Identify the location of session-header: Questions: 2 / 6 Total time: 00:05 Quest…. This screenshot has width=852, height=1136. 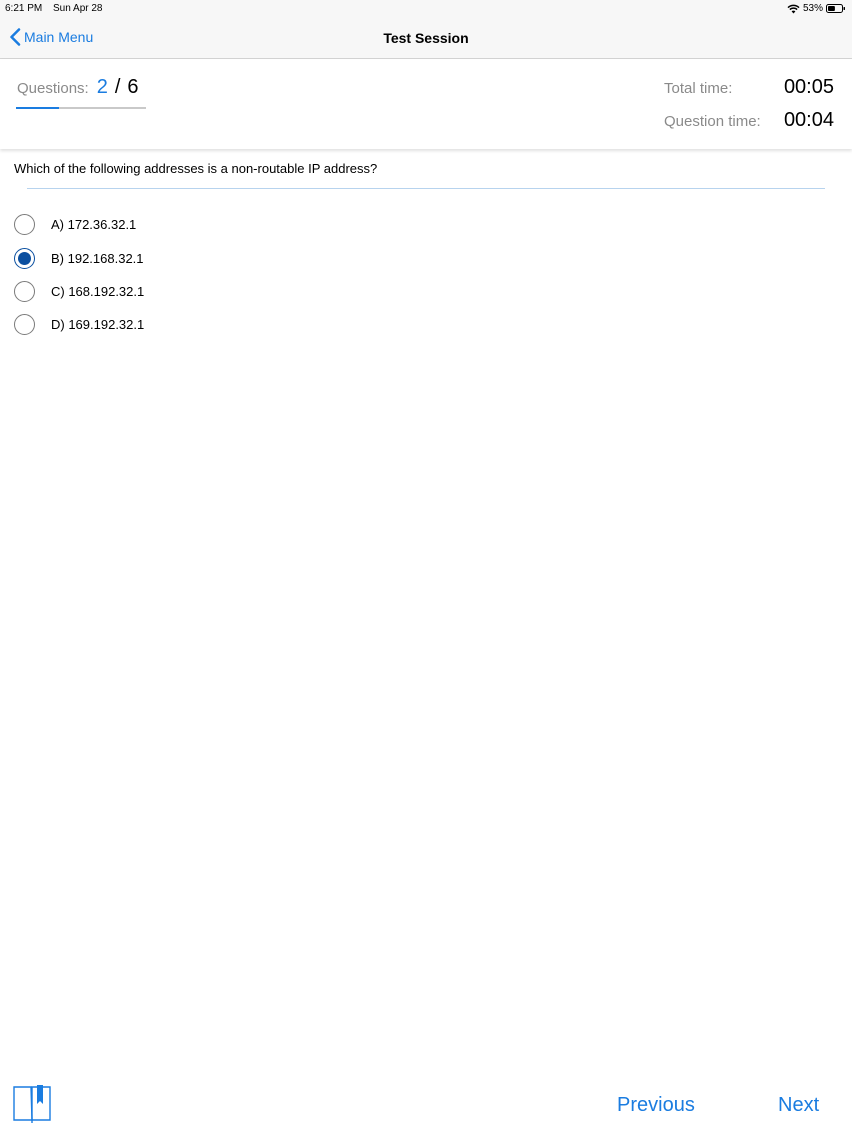
(426, 104).